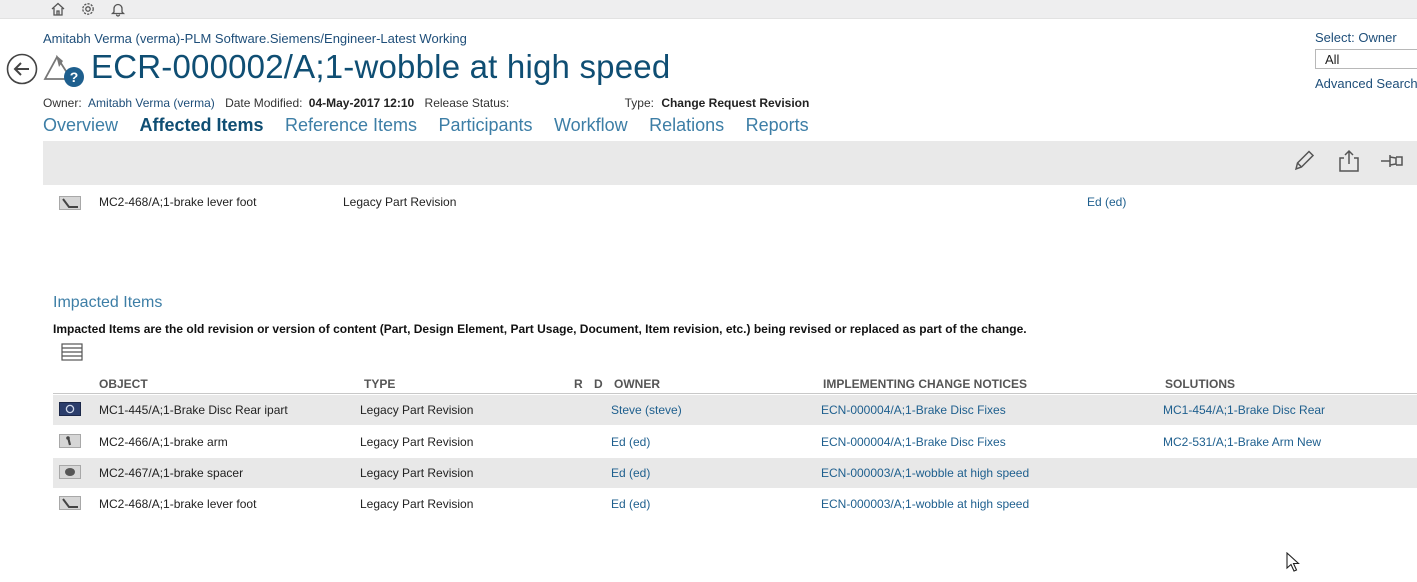  Describe the element at coordinates (400, 202) in the screenshot. I see `affected-type: Legacy Part Revision` at that location.